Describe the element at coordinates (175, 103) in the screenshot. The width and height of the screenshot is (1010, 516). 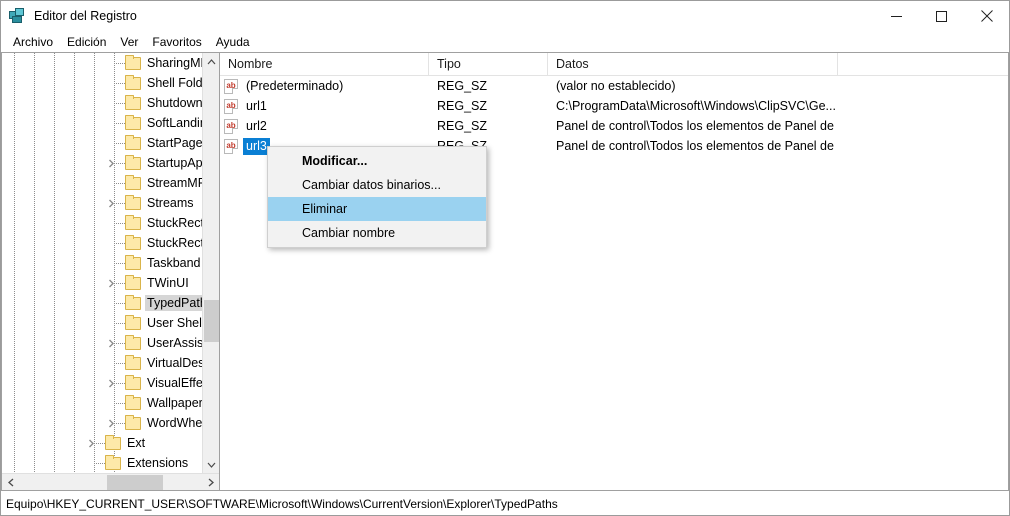
I see `tree-item-label: Shutdown` at that location.